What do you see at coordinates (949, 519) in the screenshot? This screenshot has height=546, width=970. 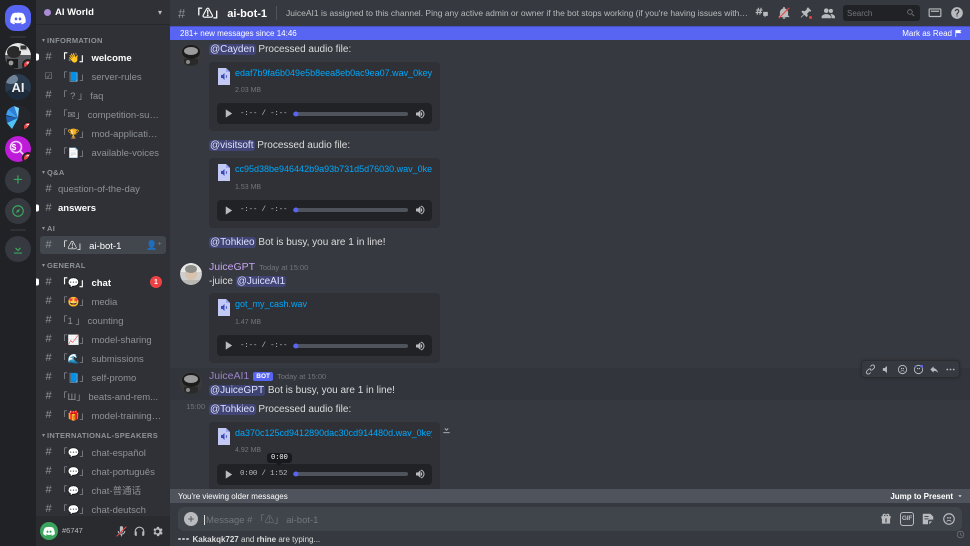 I see `emoji-icon` at bounding box center [949, 519].